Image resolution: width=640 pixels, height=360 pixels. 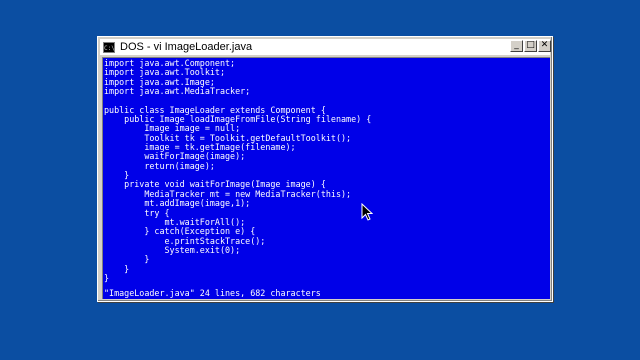 What do you see at coordinates (186, 47) in the screenshot?
I see `window-title: DOS - vi ImageLoader.java` at bounding box center [186, 47].